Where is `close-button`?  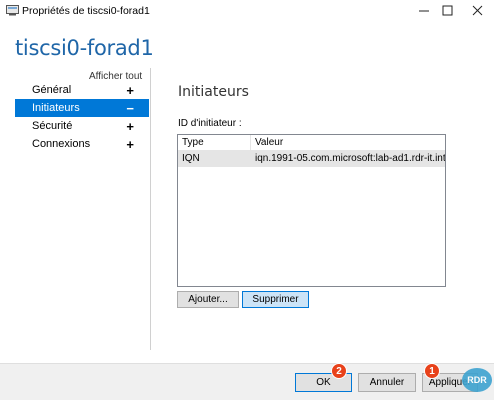 close-button is located at coordinates (477, 11).